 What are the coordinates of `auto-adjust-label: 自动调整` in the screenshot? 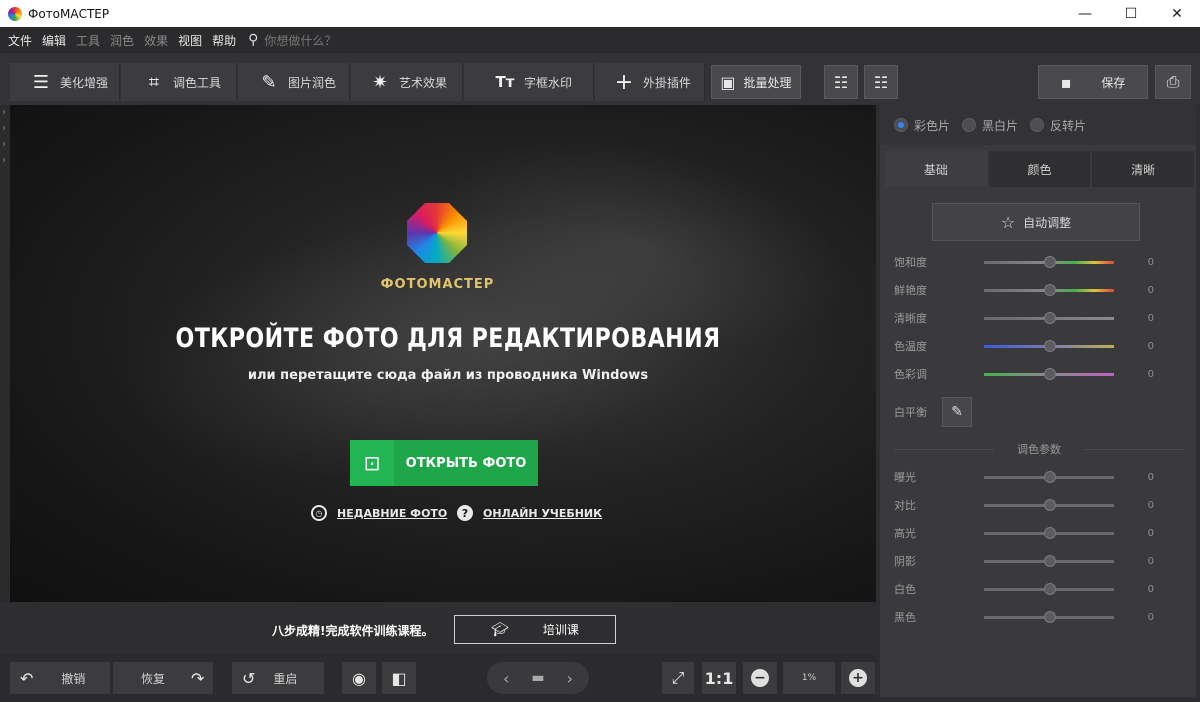 It's located at (1047, 222).